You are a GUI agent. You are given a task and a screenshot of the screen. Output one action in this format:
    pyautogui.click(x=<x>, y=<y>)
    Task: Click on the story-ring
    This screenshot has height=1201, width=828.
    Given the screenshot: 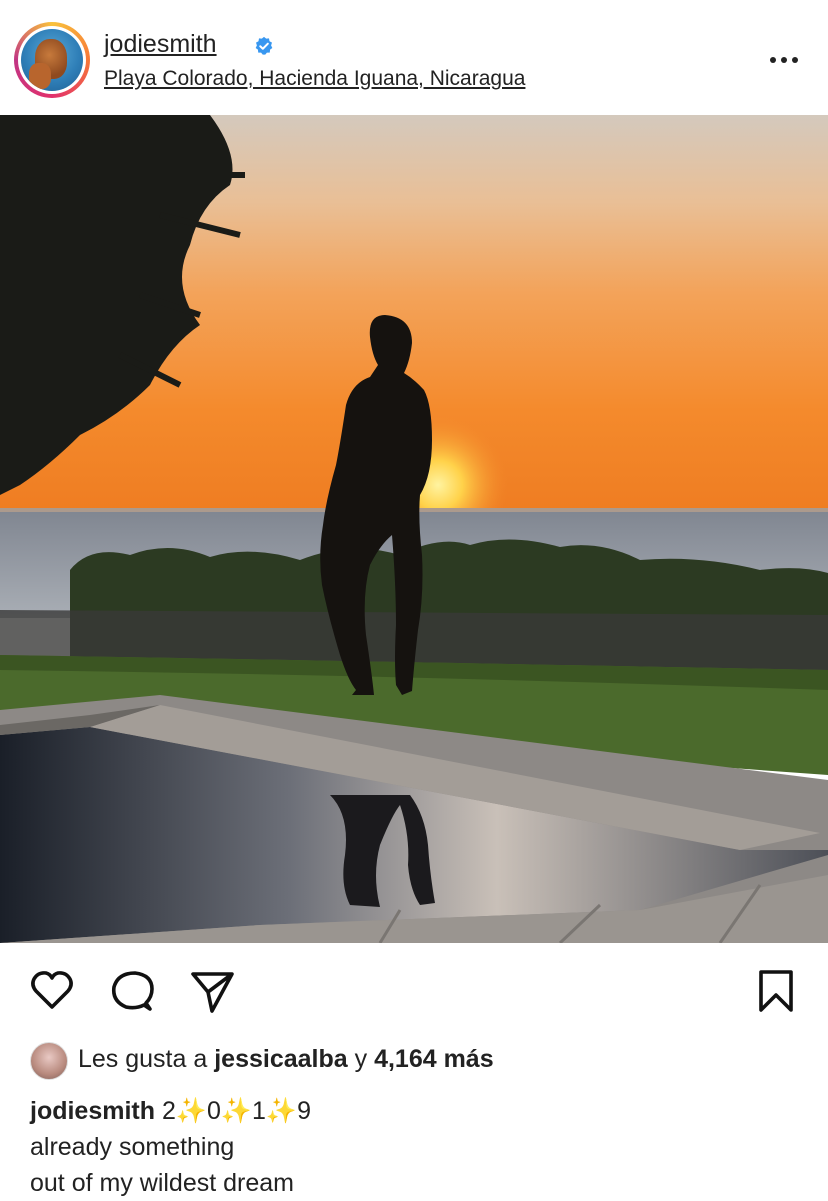 What is the action you would take?
    pyautogui.click(x=52, y=60)
    